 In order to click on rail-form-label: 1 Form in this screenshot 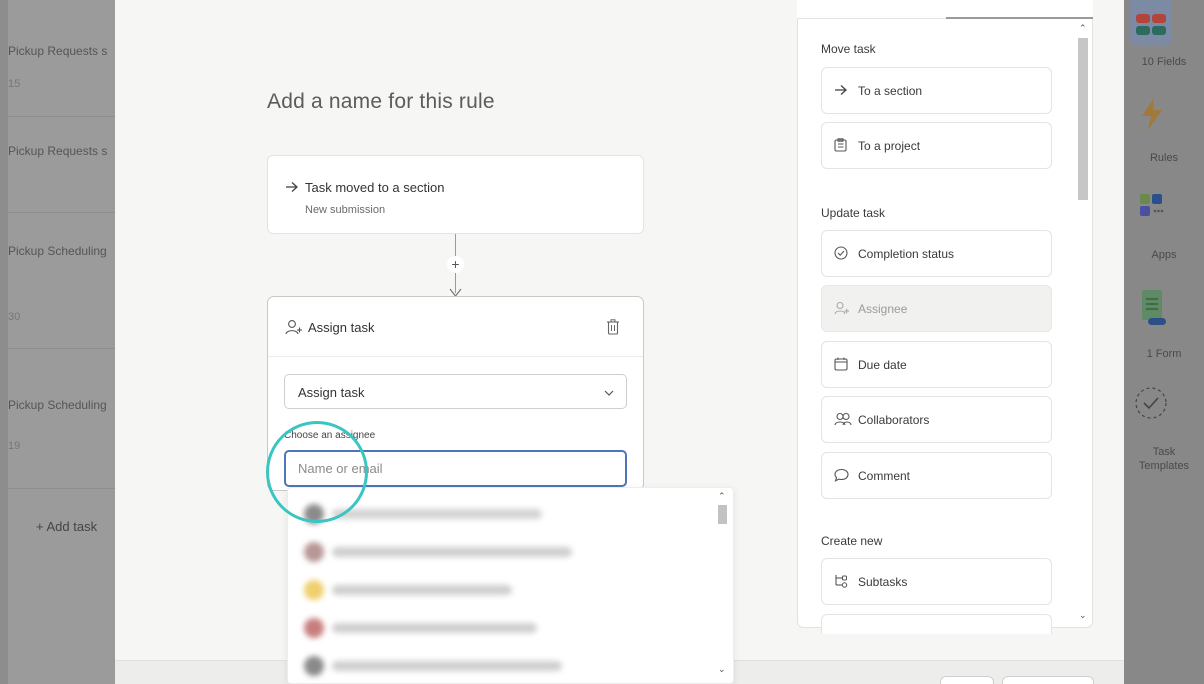, I will do `click(1164, 354)`.